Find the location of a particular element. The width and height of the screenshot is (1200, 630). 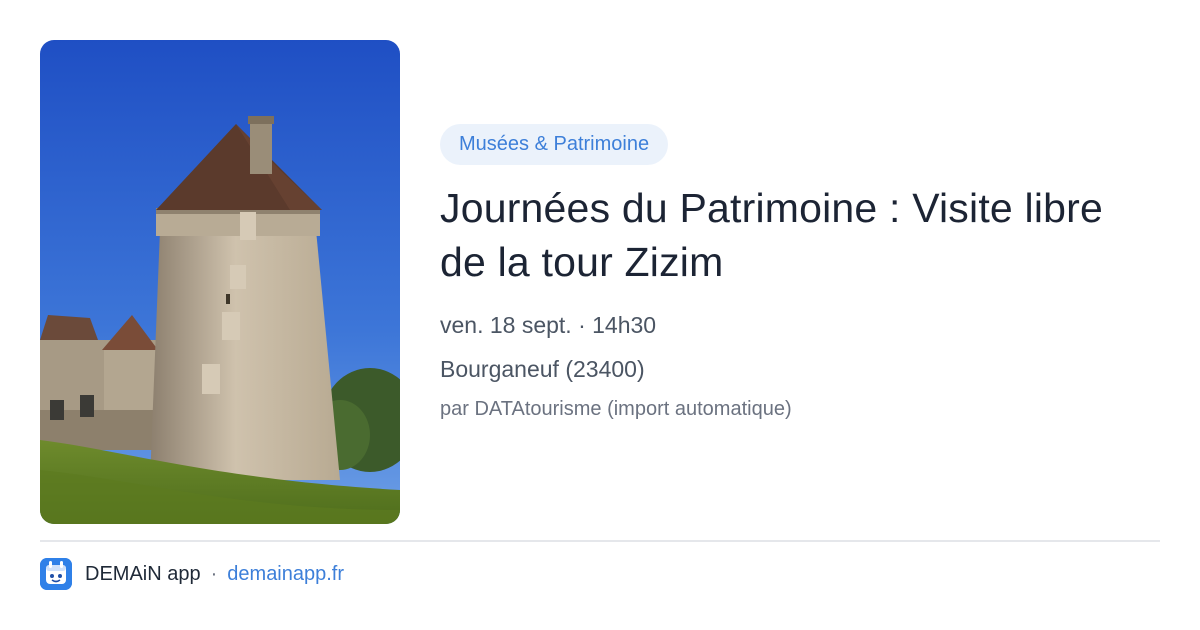

event-source: par DATAtourisme (import automatique) is located at coordinates (616, 409).